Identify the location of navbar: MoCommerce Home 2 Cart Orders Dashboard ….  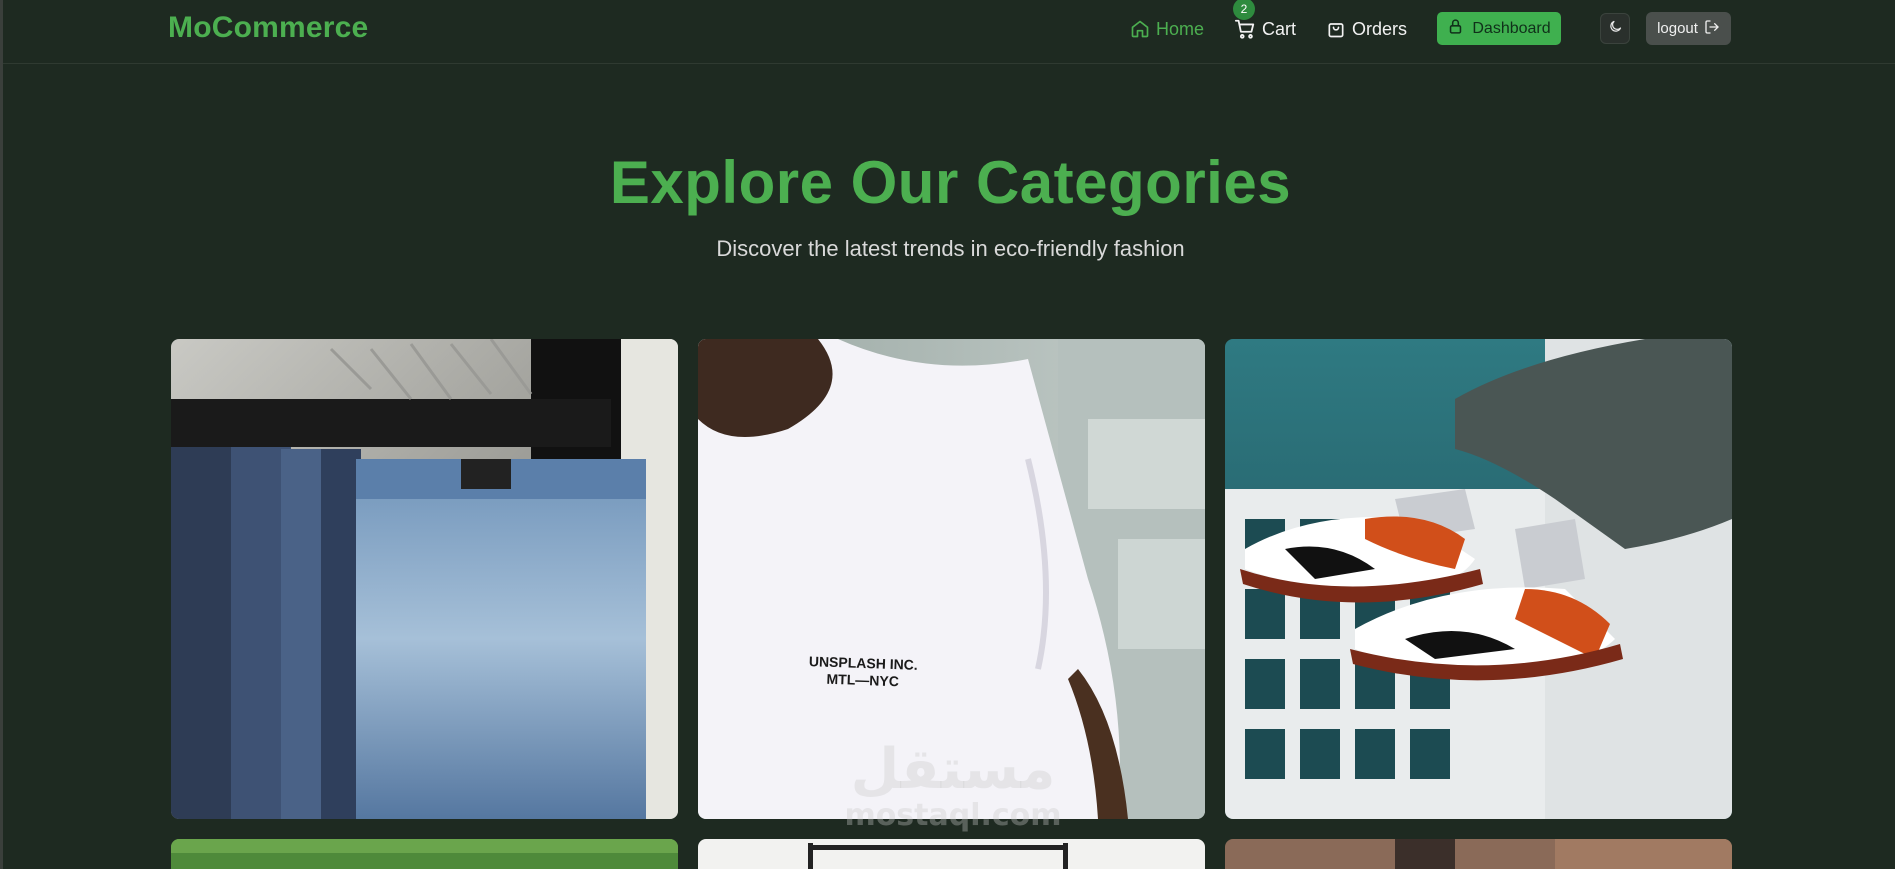
(949, 32).